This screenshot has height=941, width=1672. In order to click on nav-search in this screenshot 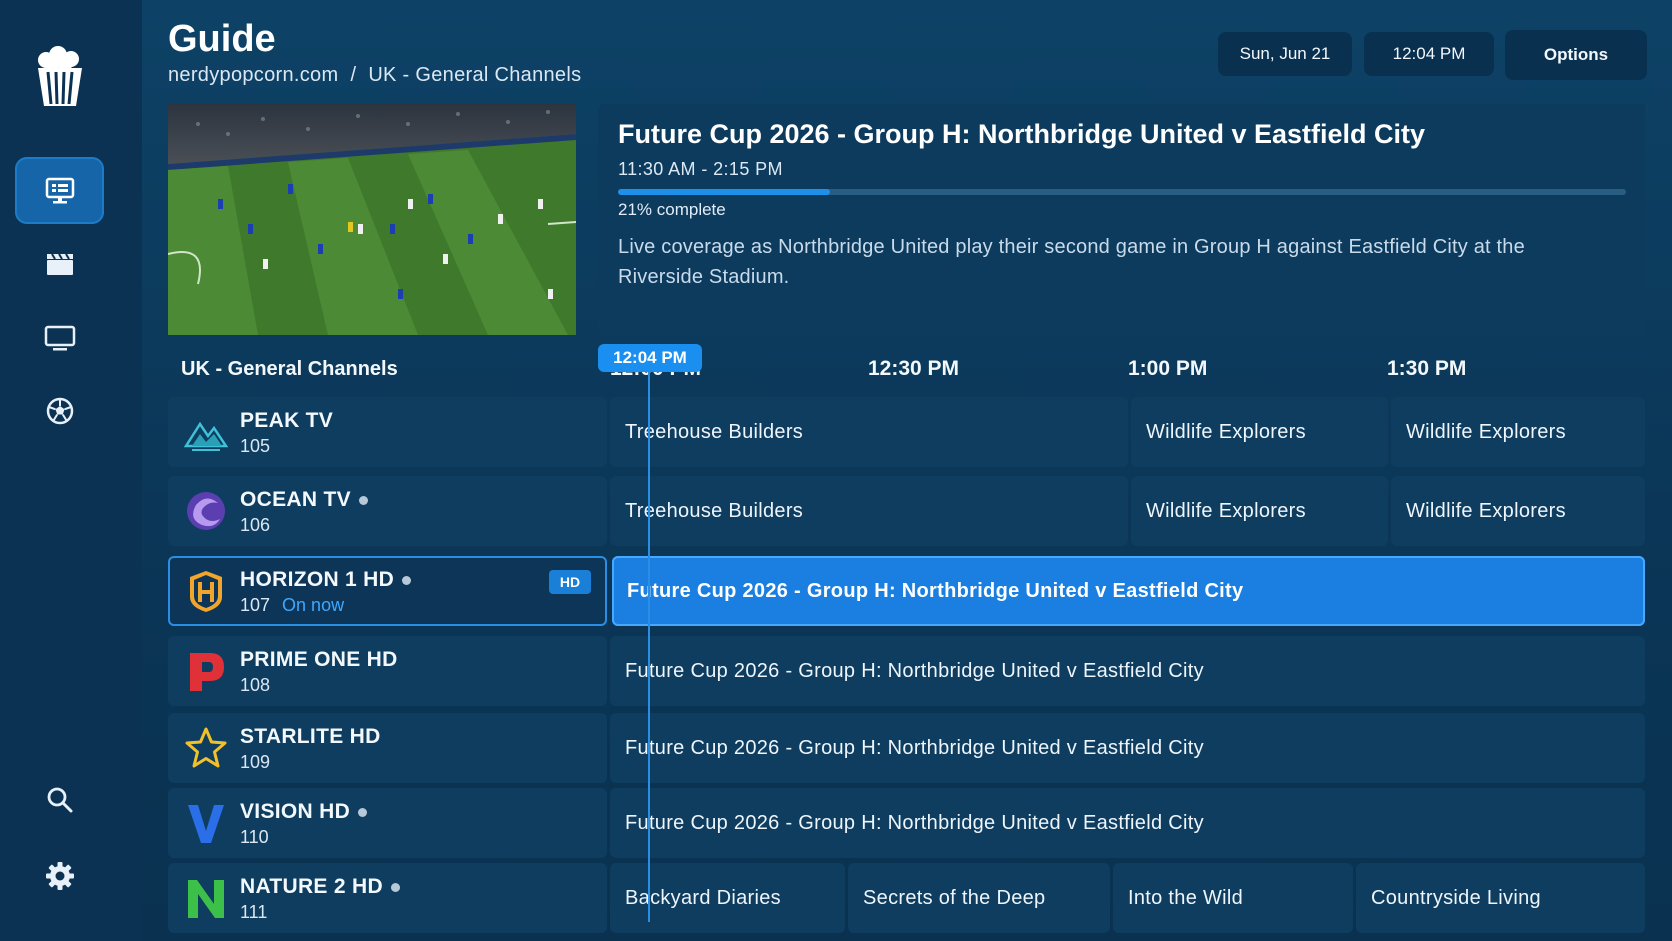, I will do `click(59, 799)`.